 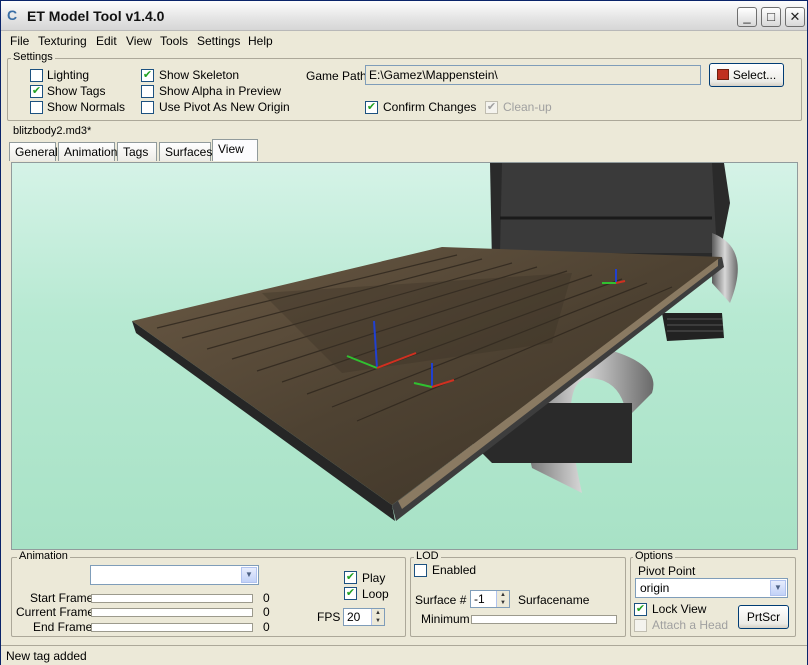 What do you see at coordinates (679, 609) in the screenshot?
I see `lock-view-label: Lock View` at bounding box center [679, 609].